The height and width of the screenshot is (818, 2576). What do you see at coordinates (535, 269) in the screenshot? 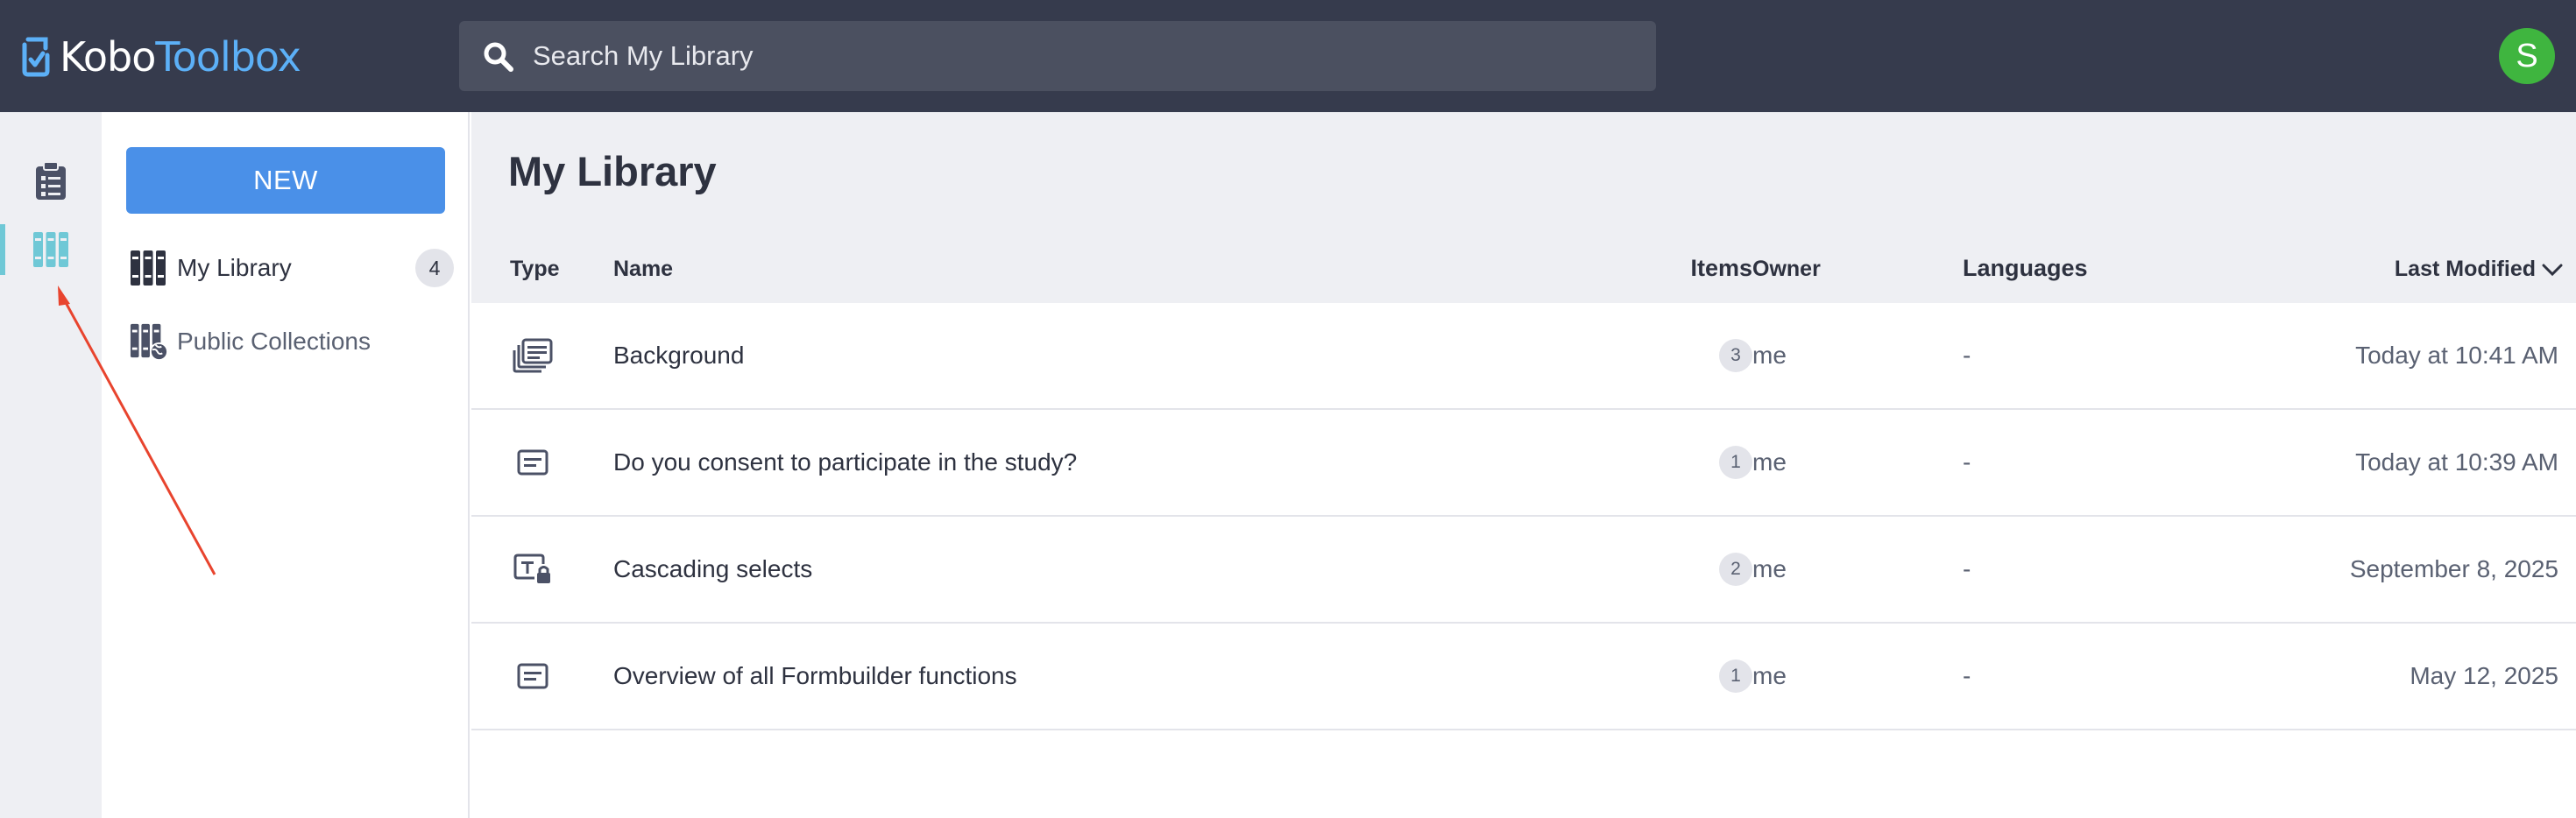
I see `column-header-type: Type` at bounding box center [535, 269].